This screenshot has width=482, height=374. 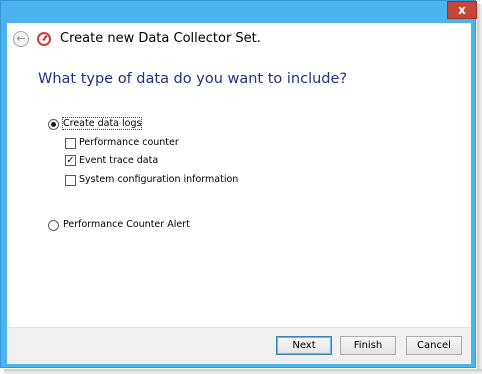 What do you see at coordinates (102, 123) in the screenshot?
I see `radio-label-create-data-logs: Create data logs` at bounding box center [102, 123].